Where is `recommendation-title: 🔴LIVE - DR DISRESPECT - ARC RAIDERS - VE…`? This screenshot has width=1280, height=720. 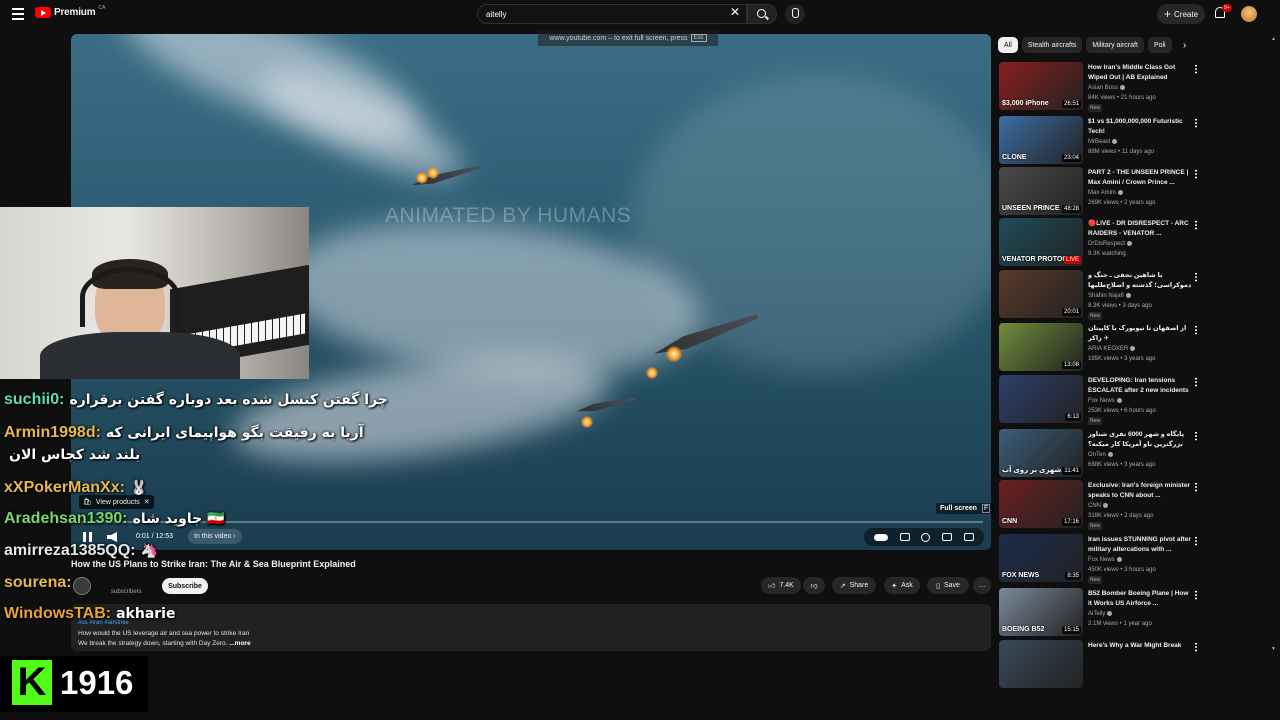 recommendation-title: 🔴LIVE - DR DISRESPECT - ARC RAIDERS - VE… is located at coordinates (1140, 228).